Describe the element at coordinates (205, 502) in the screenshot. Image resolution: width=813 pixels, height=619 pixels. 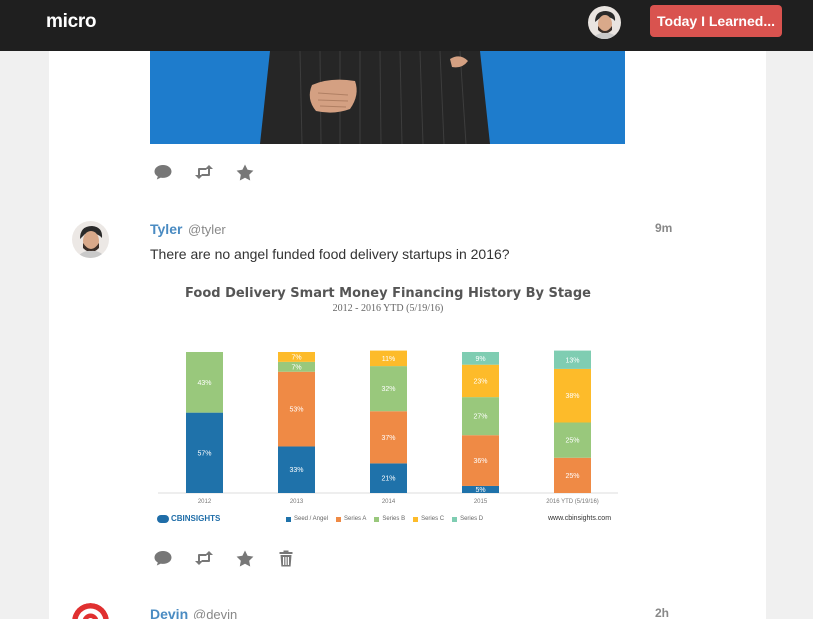
I see `x-tick-label: 2012` at that location.